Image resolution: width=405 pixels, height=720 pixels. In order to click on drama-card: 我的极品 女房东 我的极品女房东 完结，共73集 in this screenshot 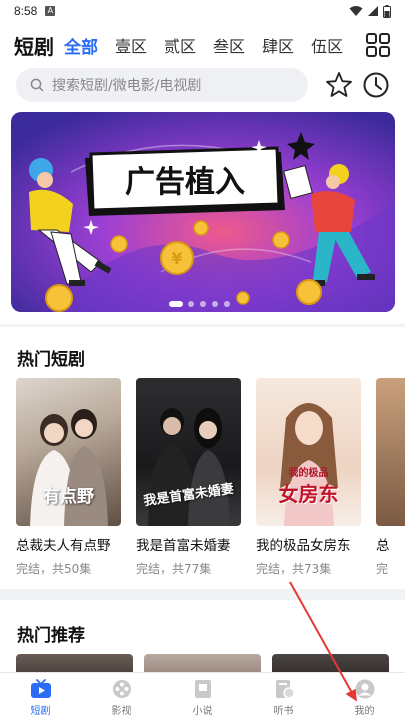, I will do `click(308, 477)`.